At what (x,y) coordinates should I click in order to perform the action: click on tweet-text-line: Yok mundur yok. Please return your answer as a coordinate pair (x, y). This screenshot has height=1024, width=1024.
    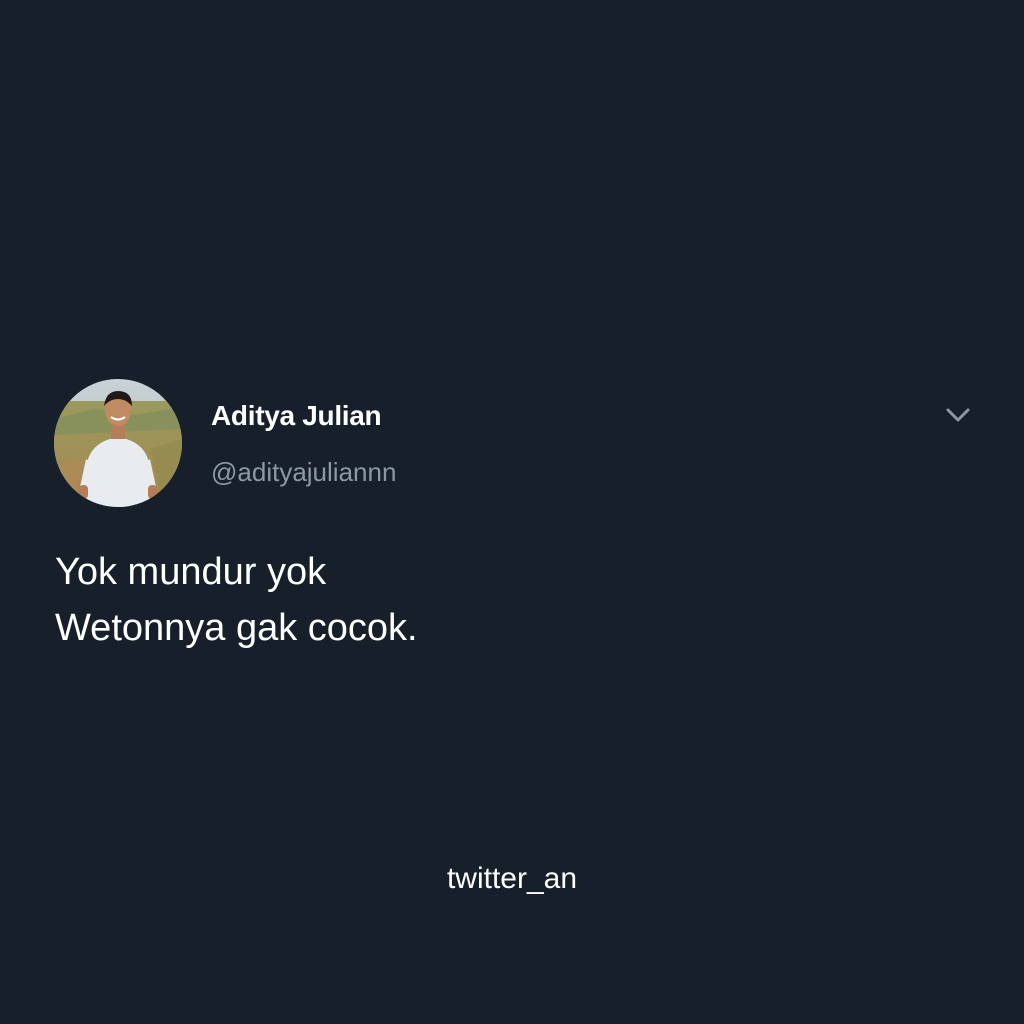
    Looking at the image, I should click on (191, 572).